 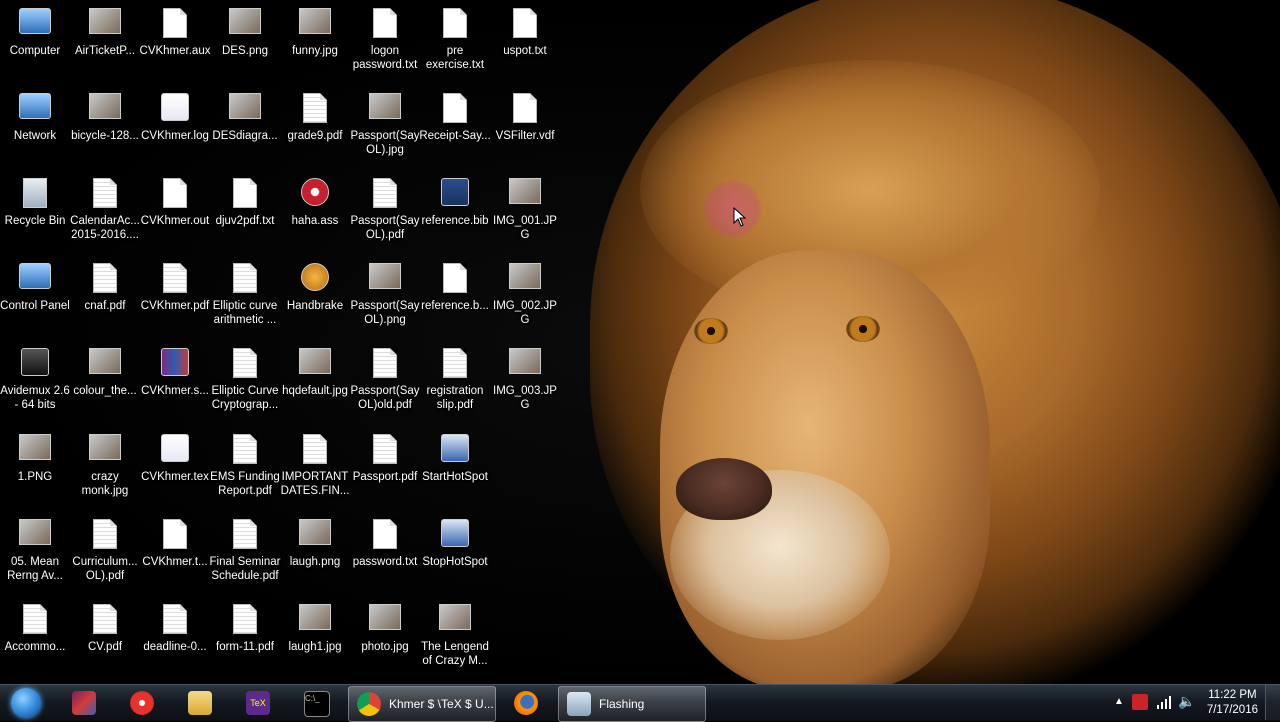 What do you see at coordinates (245, 569) in the screenshot?
I see `desktop-icon-label: Final Seminar Schedule.pdf` at bounding box center [245, 569].